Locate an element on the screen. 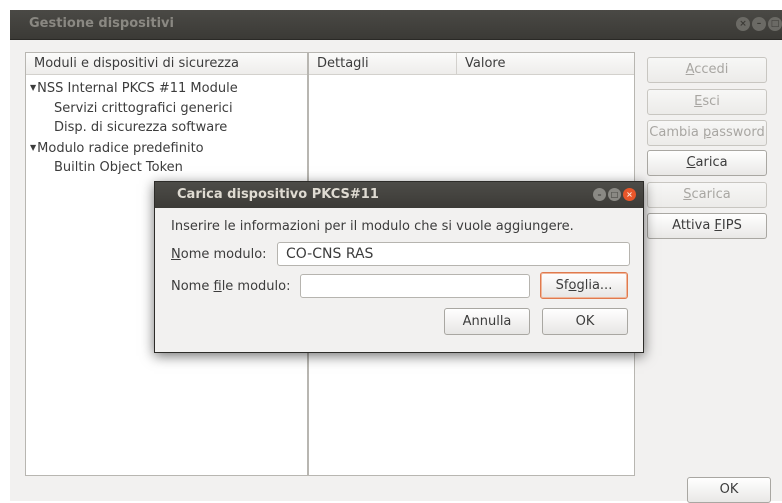 The height and width of the screenshot is (503, 782). mnemonic: p is located at coordinates (707, 132).